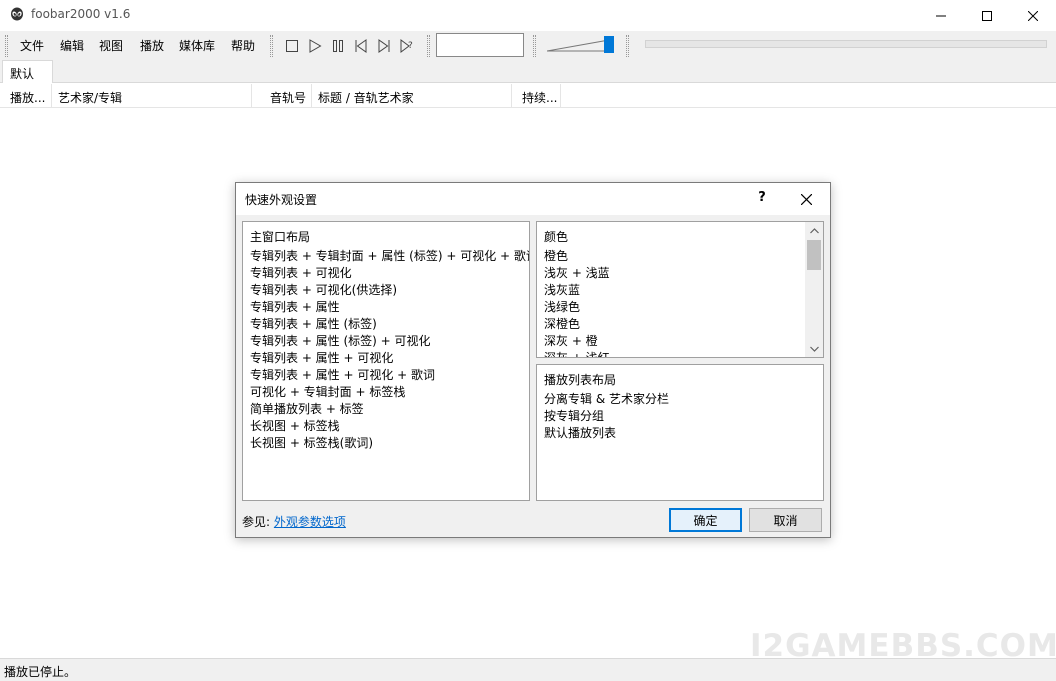 This screenshot has width=1056, height=681. I want to click on previous-icon, so click(361, 46).